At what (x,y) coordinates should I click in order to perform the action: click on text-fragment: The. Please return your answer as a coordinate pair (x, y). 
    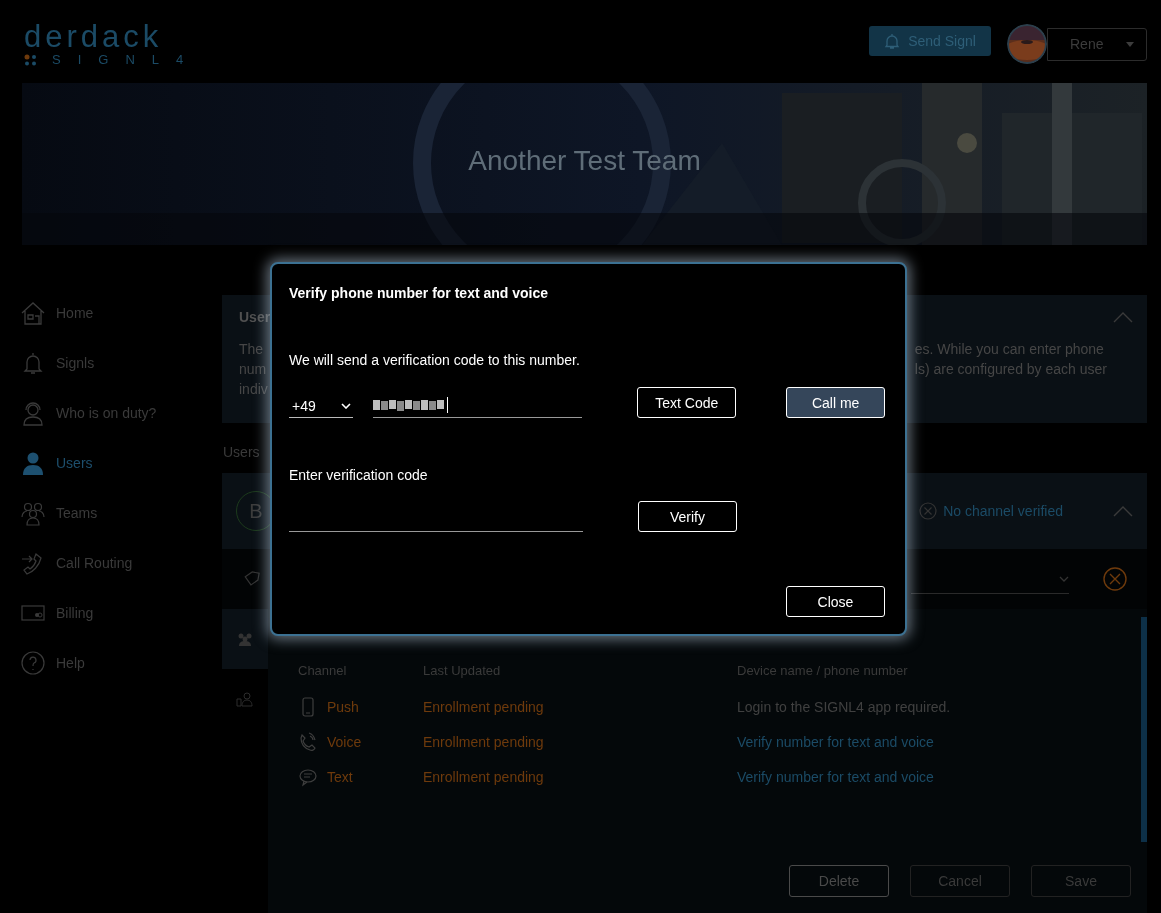
    Looking at the image, I should click on (252, 349).